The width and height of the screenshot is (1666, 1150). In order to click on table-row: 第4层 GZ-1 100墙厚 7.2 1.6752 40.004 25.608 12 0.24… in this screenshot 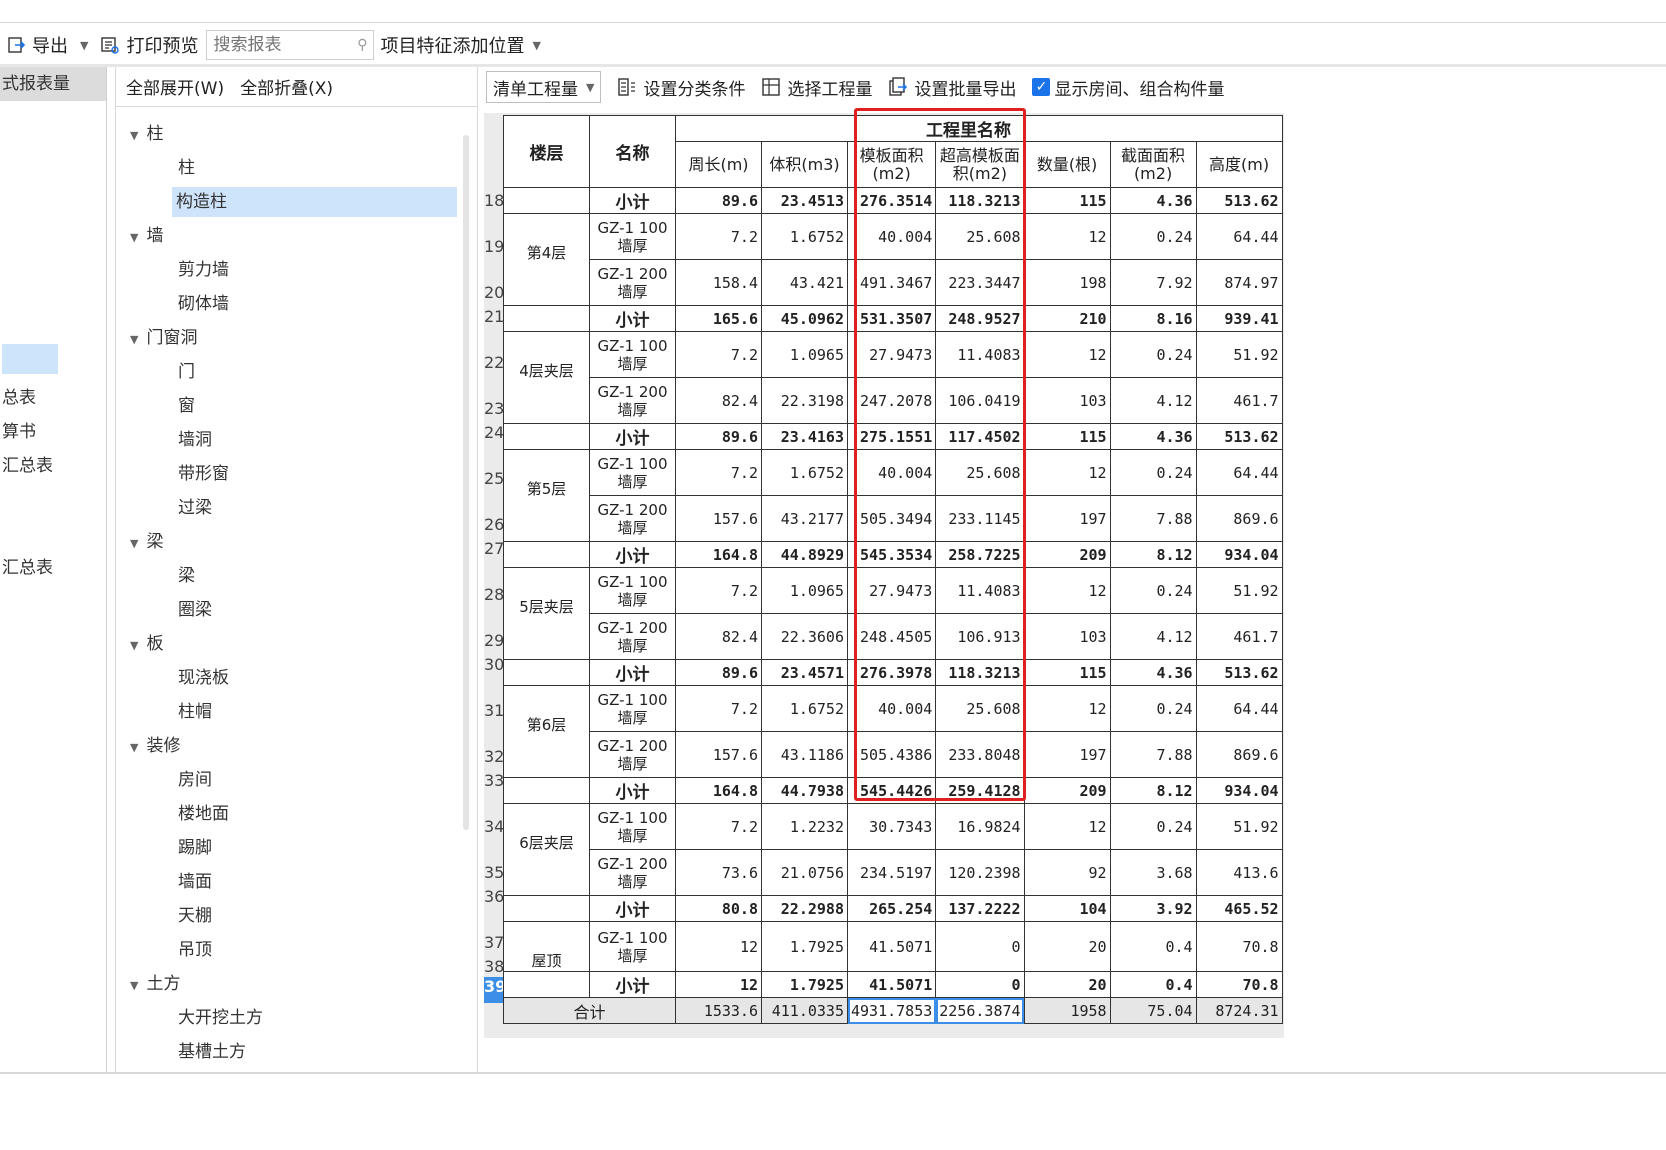, I will do `click(893, 259)`.